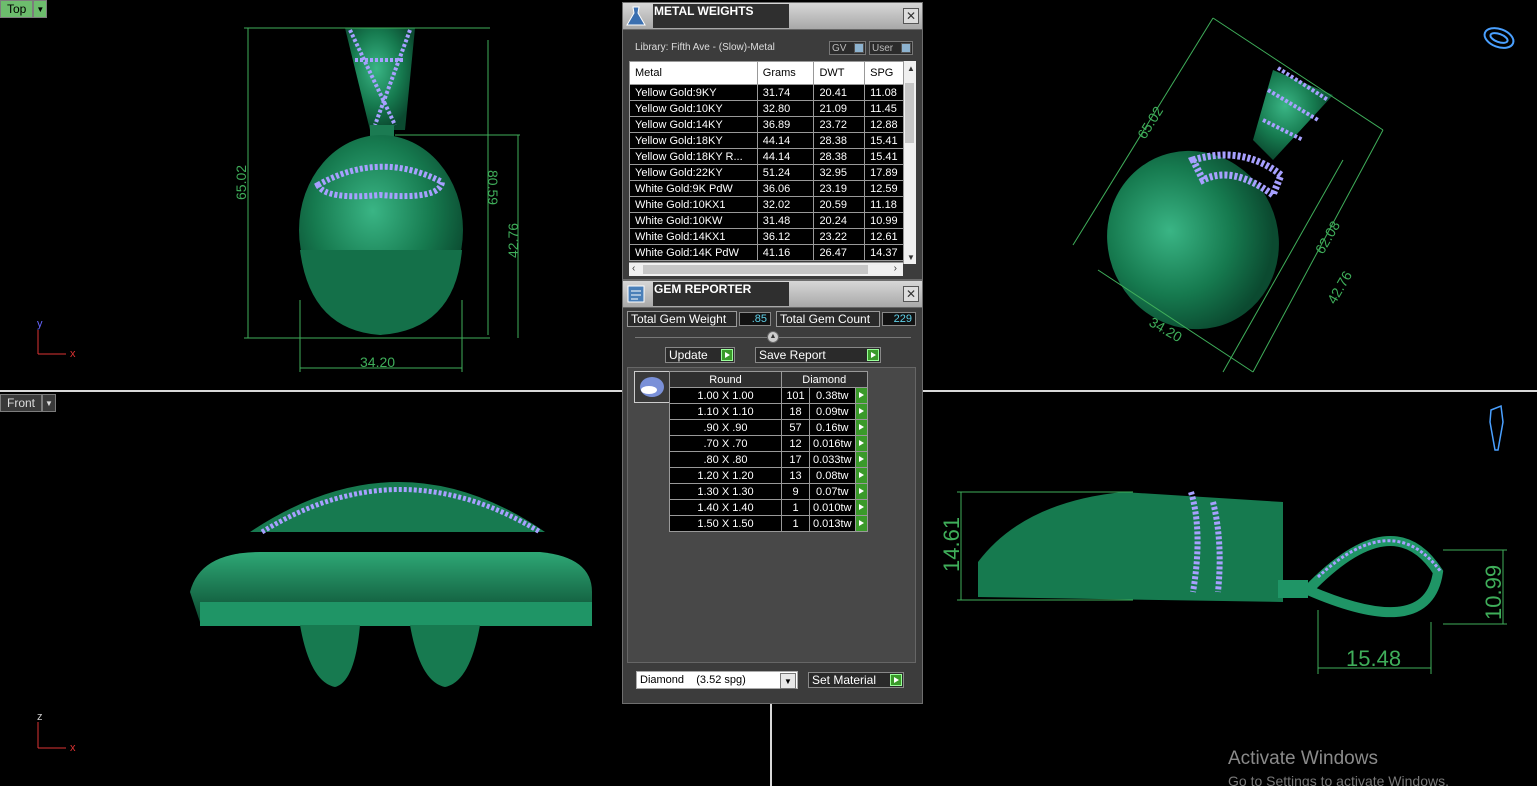 The height and width of the screenshot is (786, 1537). Describe the element at coordinates (755, 319) in the screenshot. I see `total-gem-weight-value: .85` at that location.